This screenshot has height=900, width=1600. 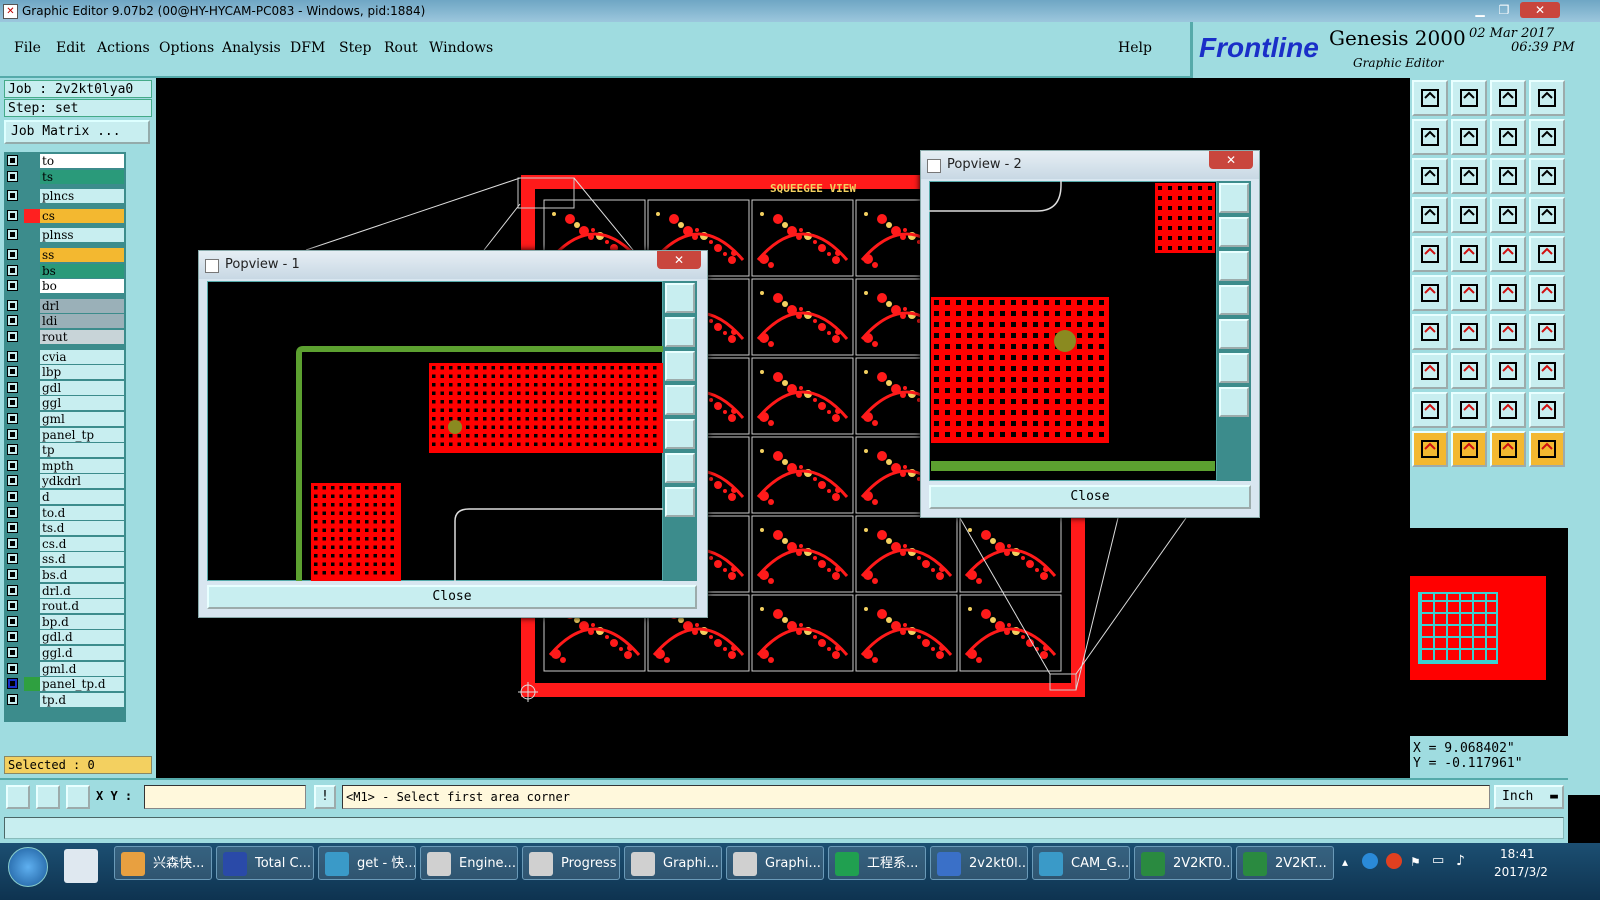 What do you see at coordinates (1547, 215) in the screenshot?
I see `layer-tools-icon` at bounding box center [1547, 215].